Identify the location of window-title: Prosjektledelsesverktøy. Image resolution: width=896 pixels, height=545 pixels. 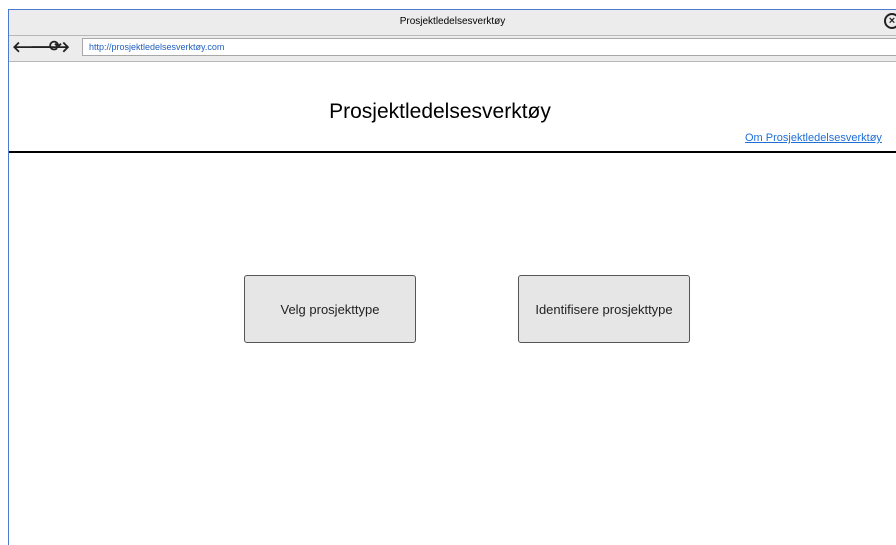
(452, 21).